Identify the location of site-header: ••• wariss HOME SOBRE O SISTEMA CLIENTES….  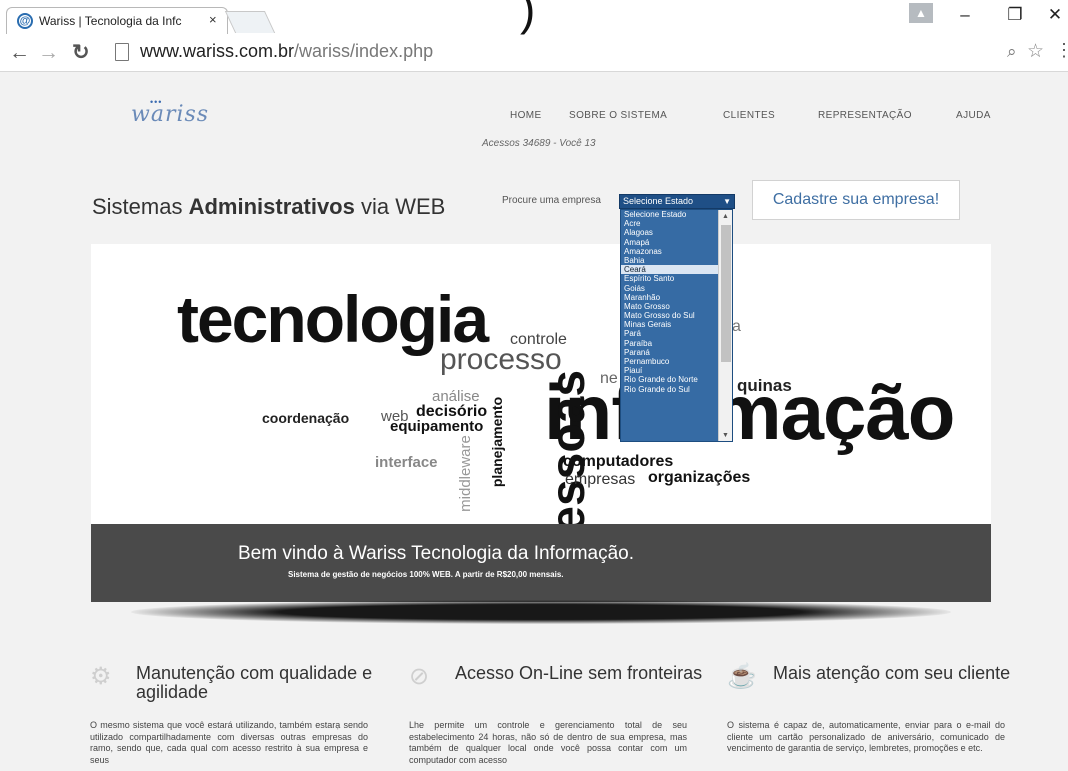
(534, 113).